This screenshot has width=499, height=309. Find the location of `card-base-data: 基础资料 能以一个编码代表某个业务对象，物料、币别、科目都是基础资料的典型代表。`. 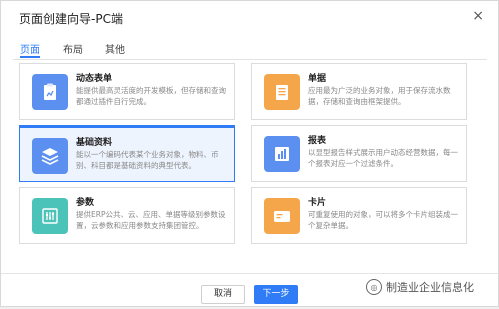

card-base-data: 基础资料 能以一个编码代表某个业务对象，物料、币别、科目都是基础资料的典型代表。 is located at coordinates (127, 153).